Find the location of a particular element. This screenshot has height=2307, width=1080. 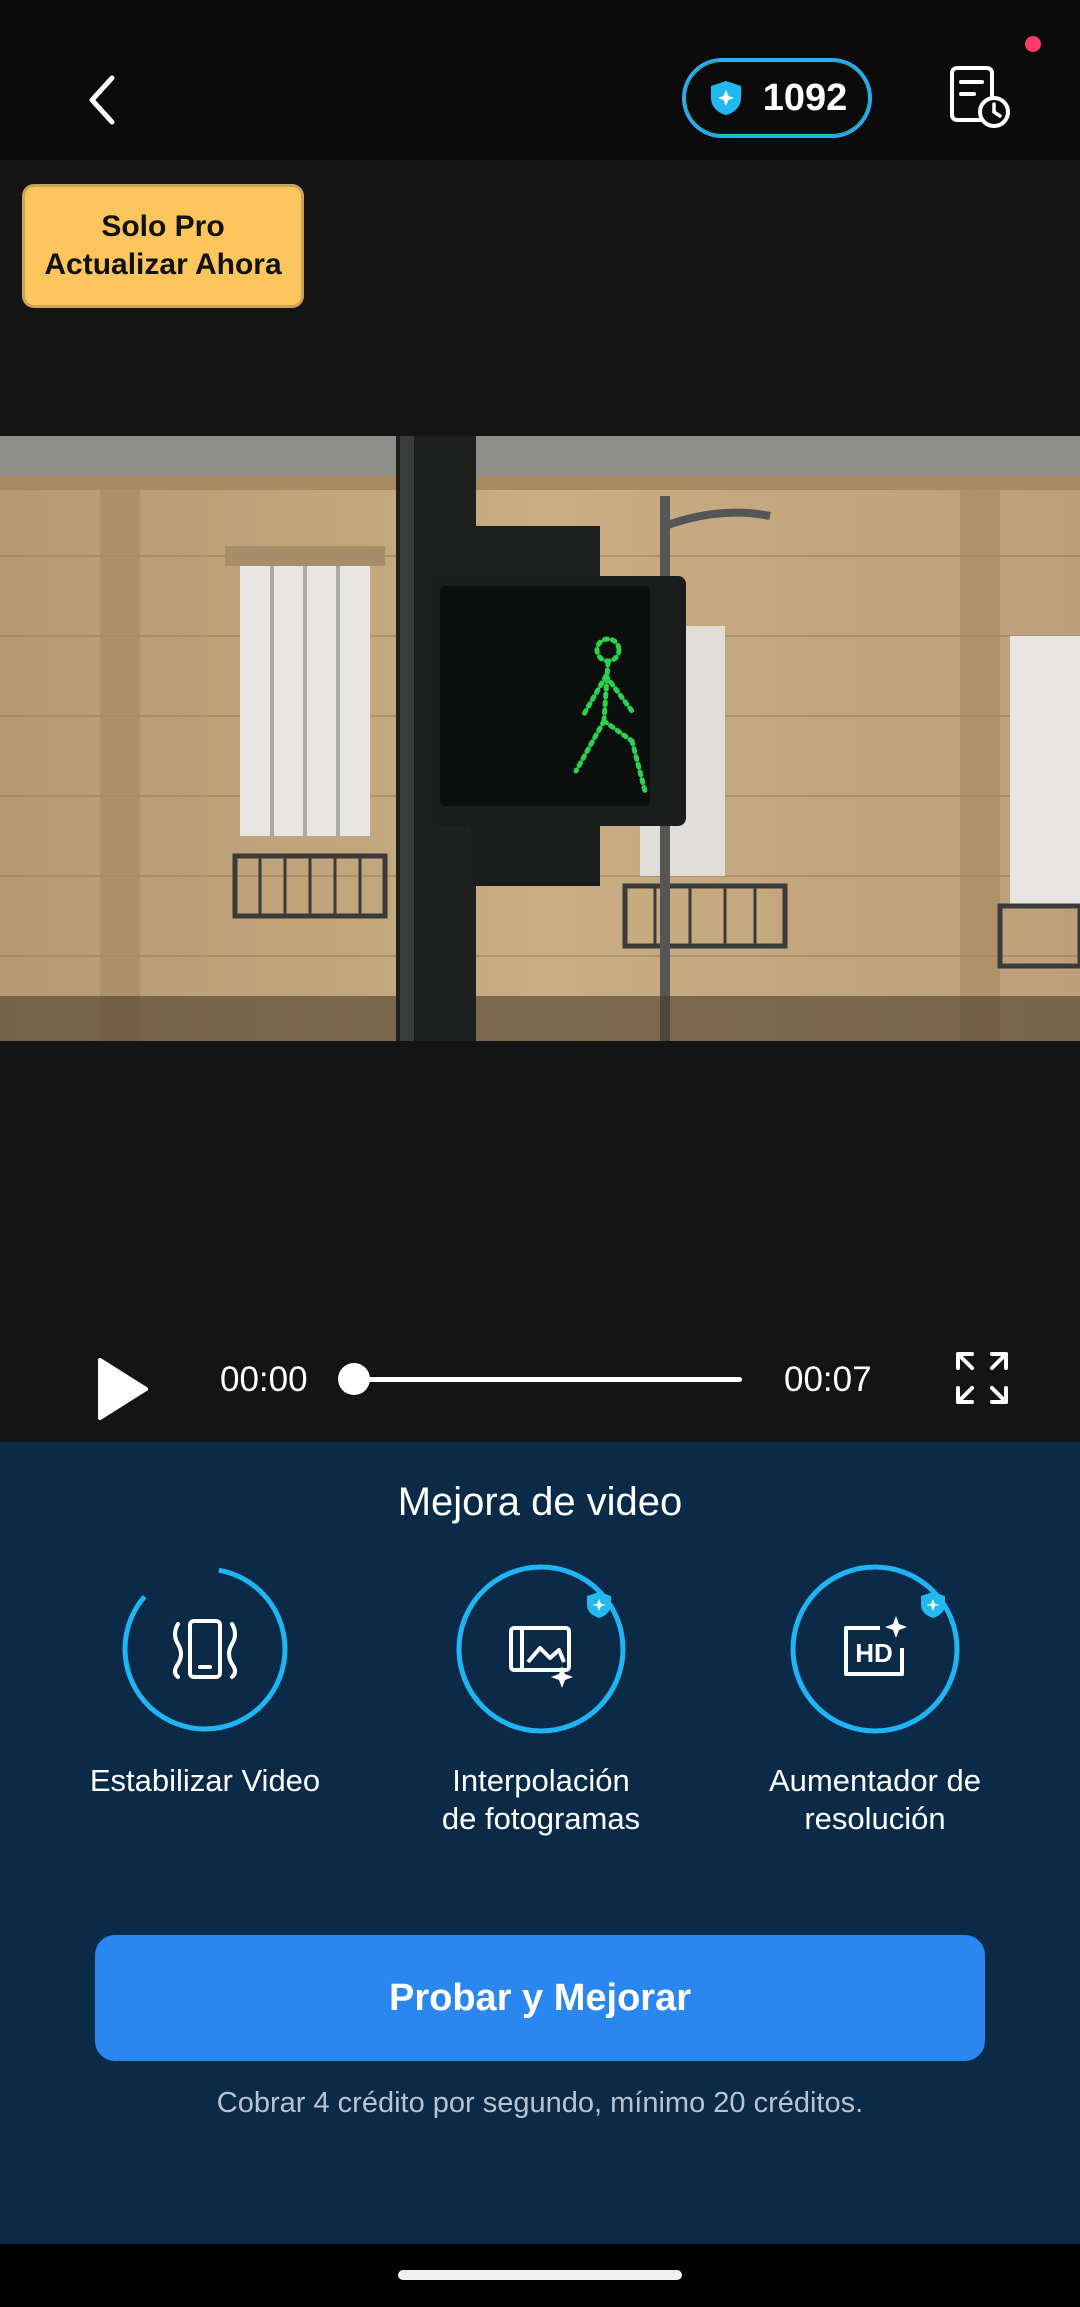

play-button is located at coordinates (122, 1389).